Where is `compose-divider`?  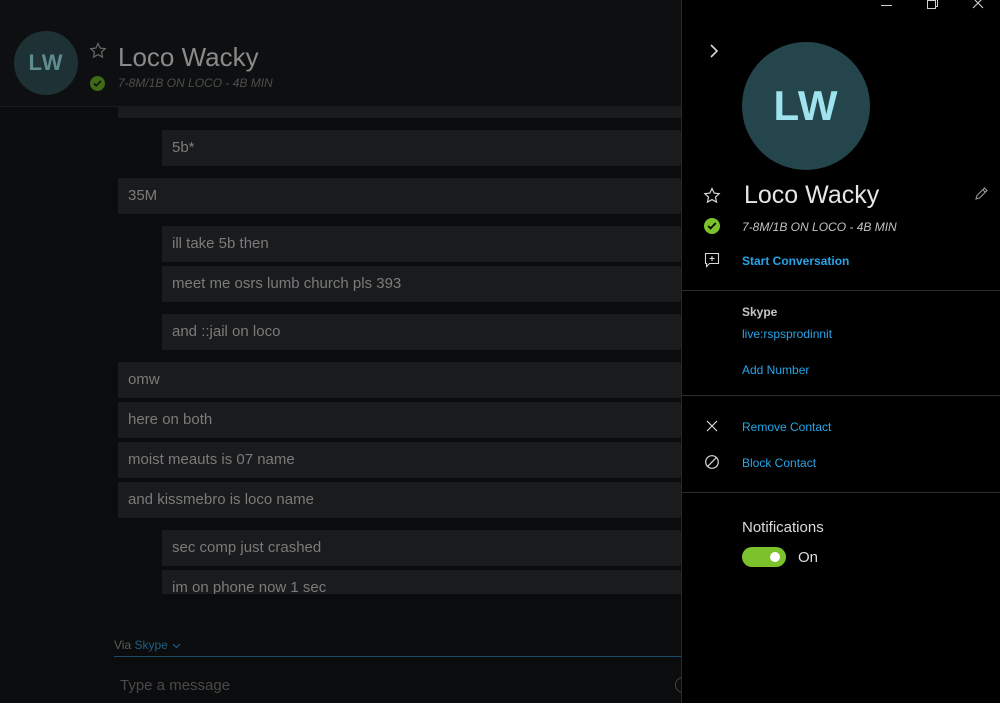 compose-divider is located at coordinates (397, 656).